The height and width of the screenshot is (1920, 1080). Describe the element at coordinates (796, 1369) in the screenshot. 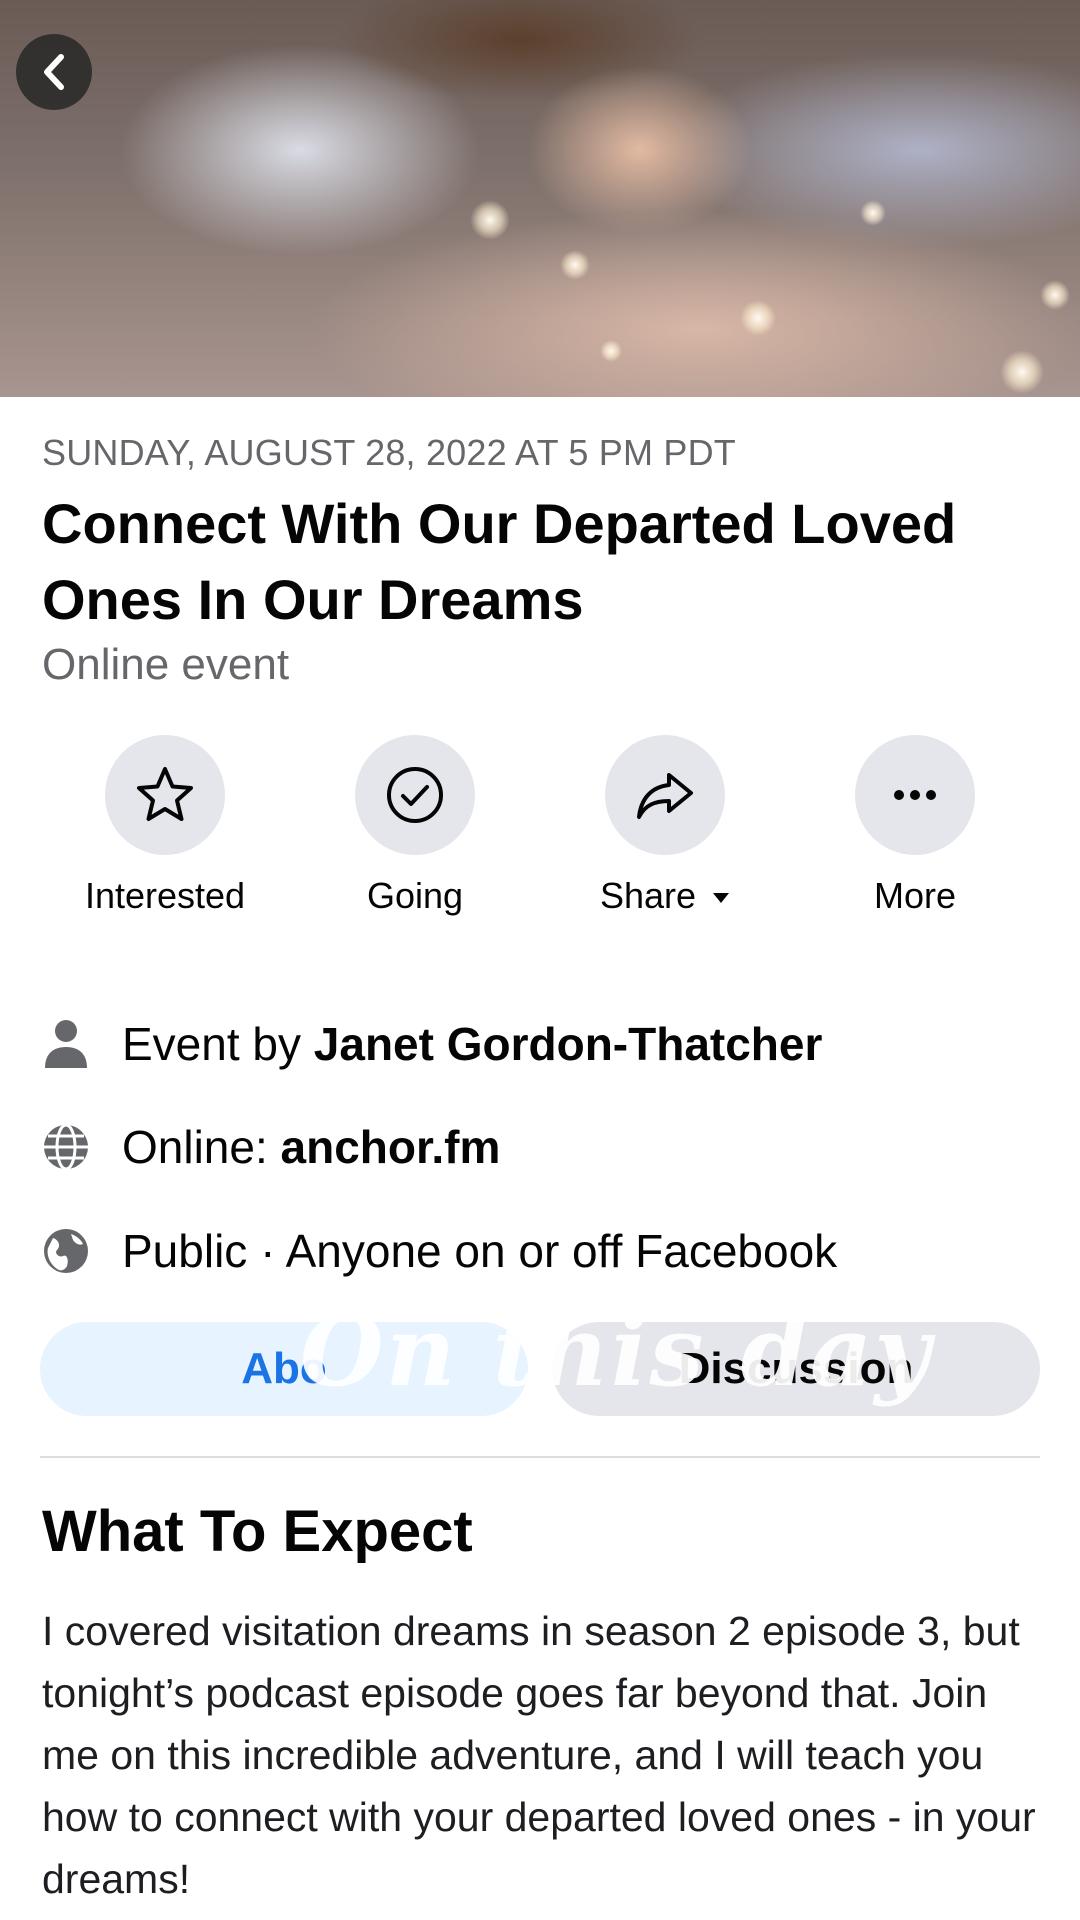

I see `tab-discussion: Discussion` at that location.